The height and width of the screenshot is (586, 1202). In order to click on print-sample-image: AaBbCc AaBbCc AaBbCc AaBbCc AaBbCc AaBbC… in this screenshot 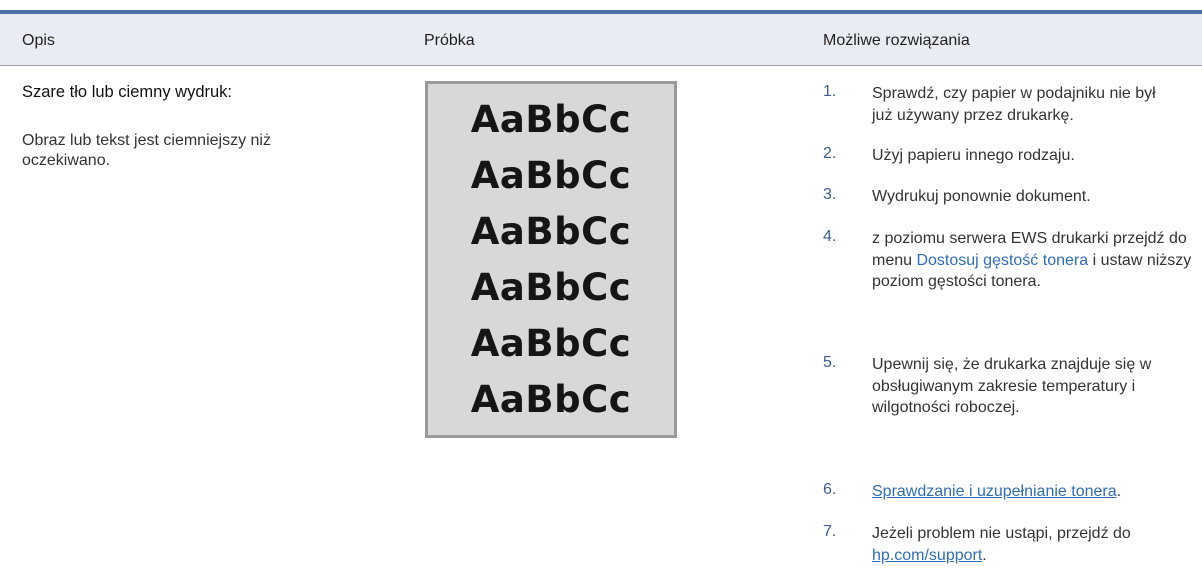, I will do `click(551, 259)`.